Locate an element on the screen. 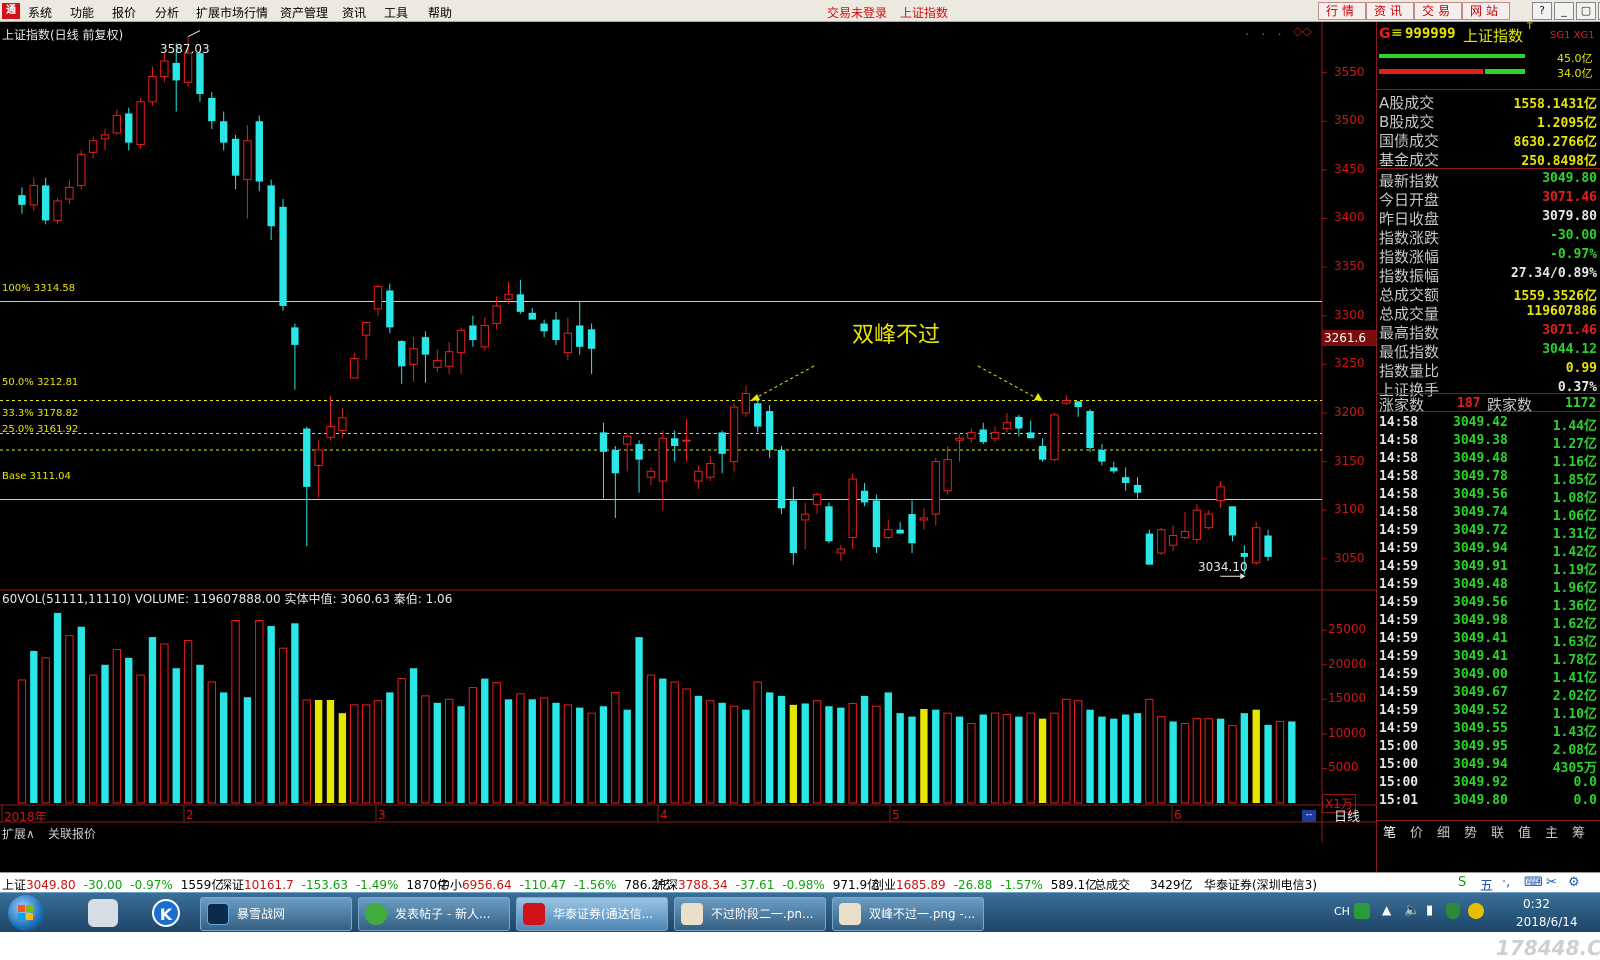 The width and height of the screenshot is (1600, 960). task-battlenet: 暴雪战网 is located at coordinates (276, 914).